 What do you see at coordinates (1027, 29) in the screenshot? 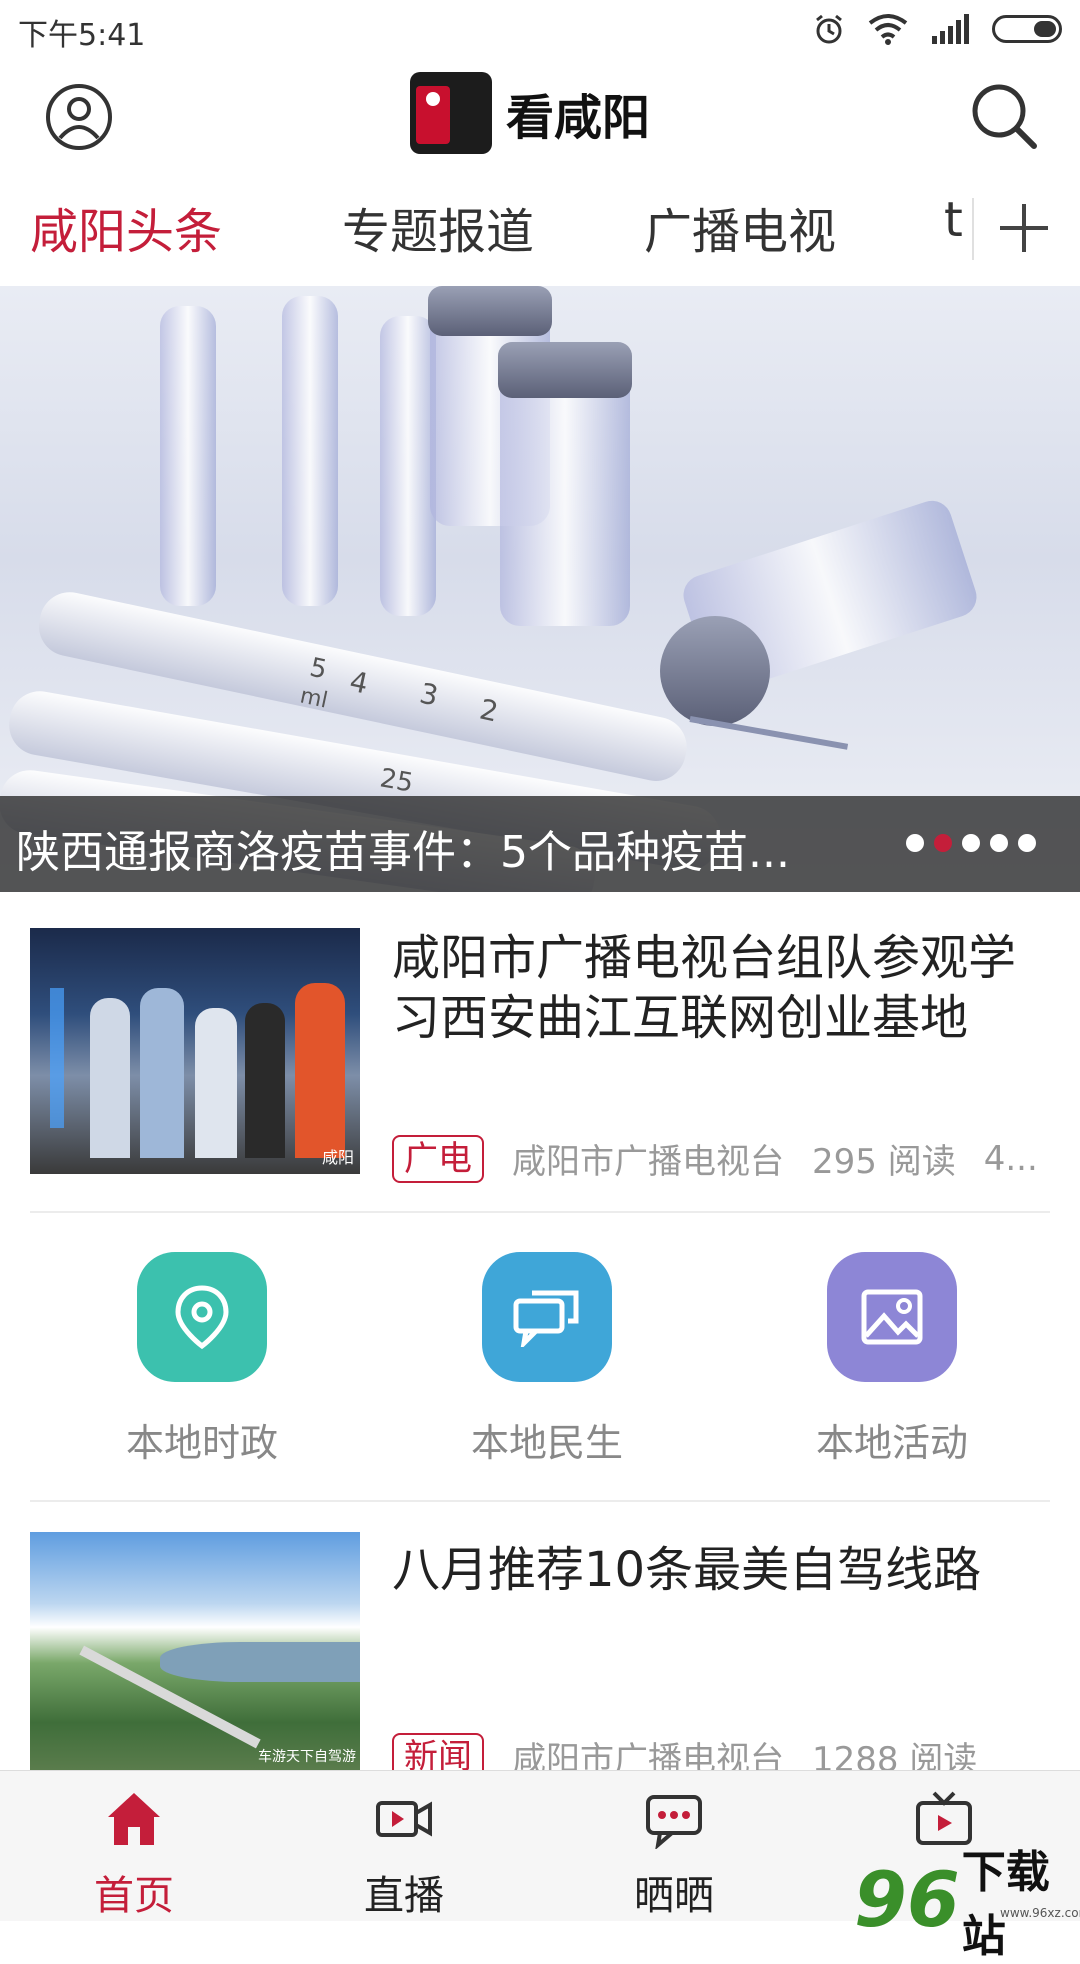
I see `battery-icon` at bounding box center [1027, 29].